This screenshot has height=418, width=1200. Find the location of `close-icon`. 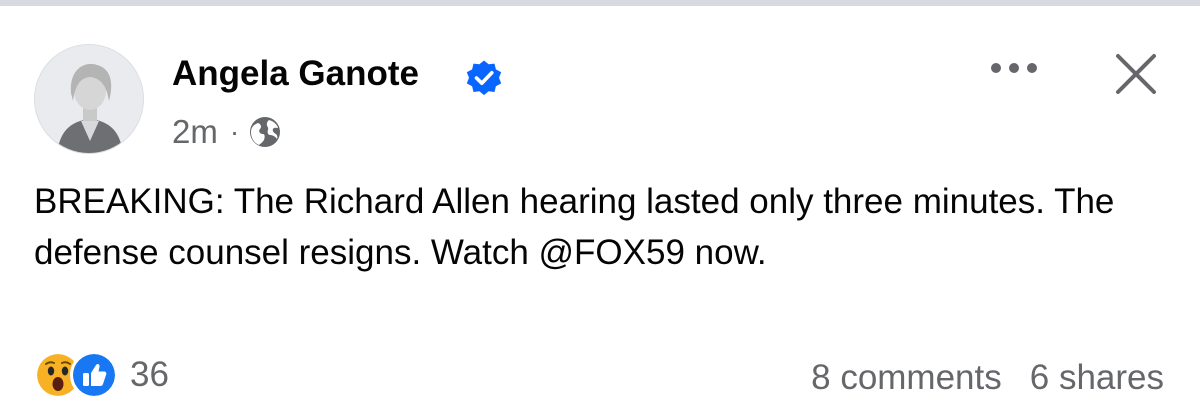

close-icon is located at coordinates (1136, 74).